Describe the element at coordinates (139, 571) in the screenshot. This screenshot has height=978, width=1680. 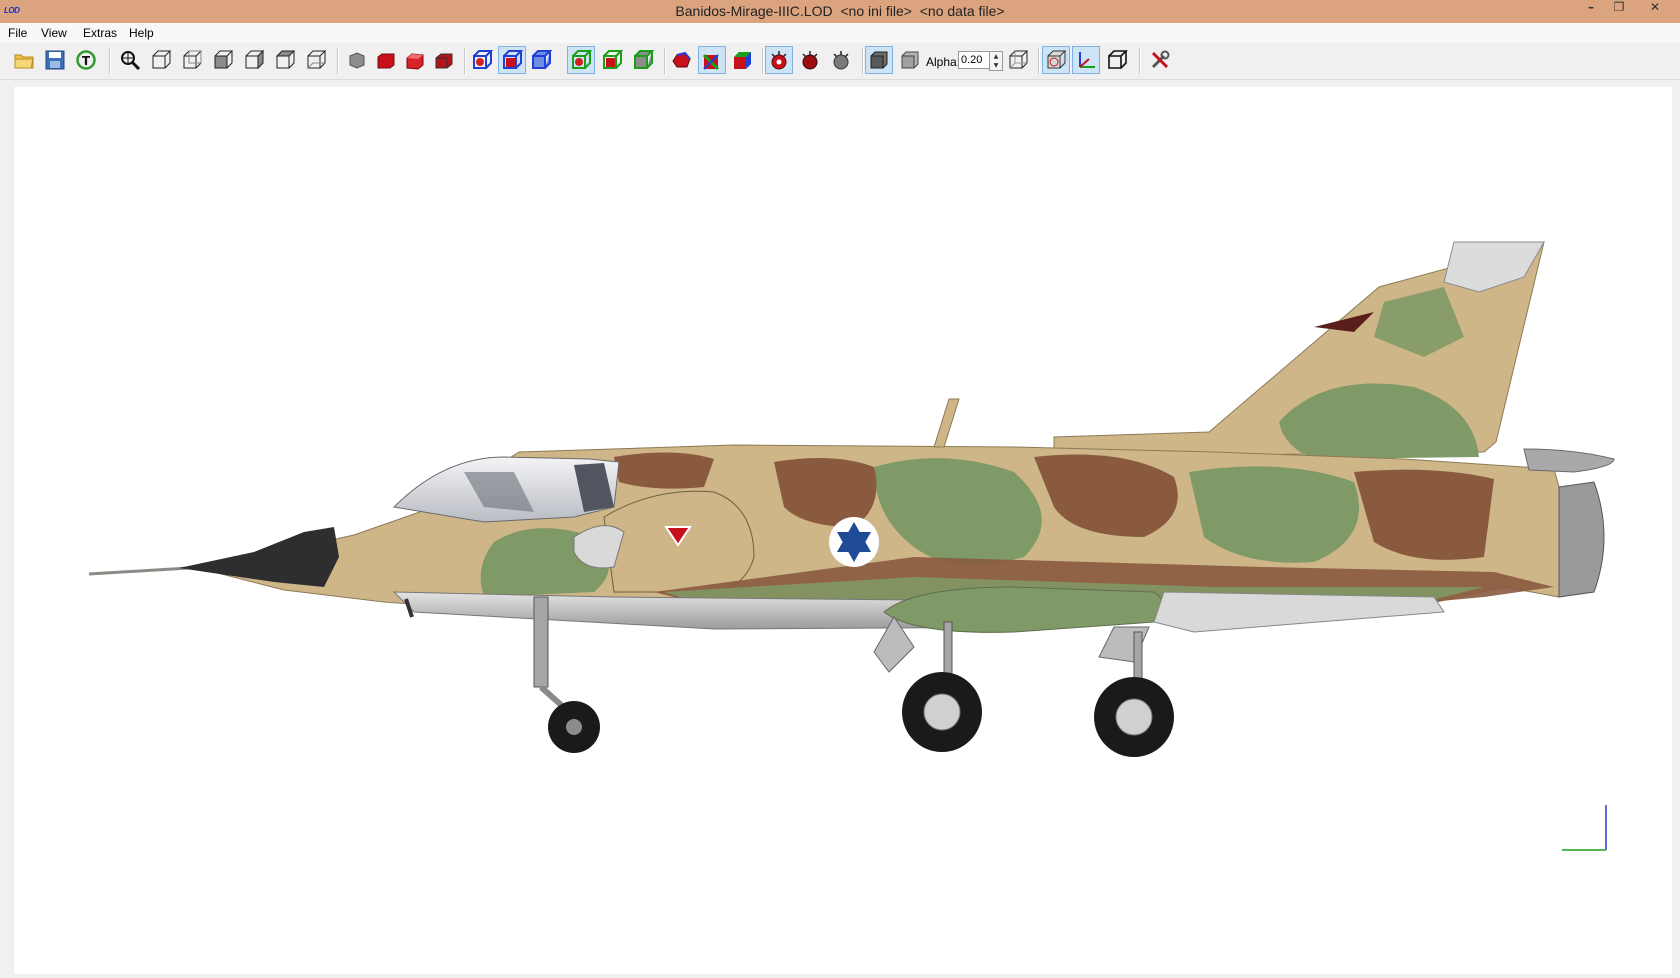
I see `pitot-probe` at that location.